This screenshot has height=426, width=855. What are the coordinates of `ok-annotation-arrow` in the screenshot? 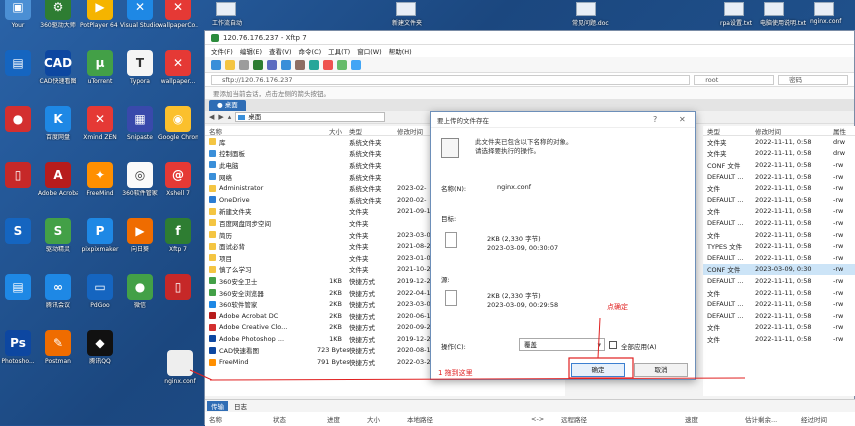 It's located at (599, 338).